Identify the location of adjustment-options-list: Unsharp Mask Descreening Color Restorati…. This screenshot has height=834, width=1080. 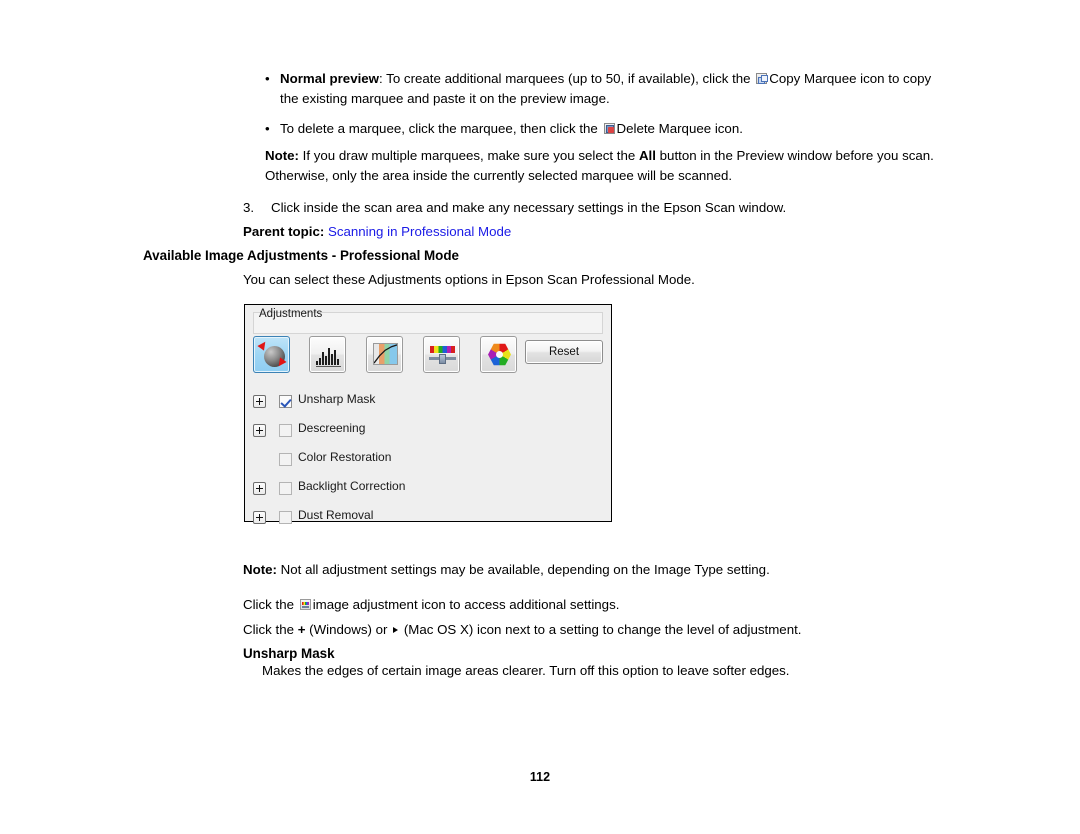
(428, 461).